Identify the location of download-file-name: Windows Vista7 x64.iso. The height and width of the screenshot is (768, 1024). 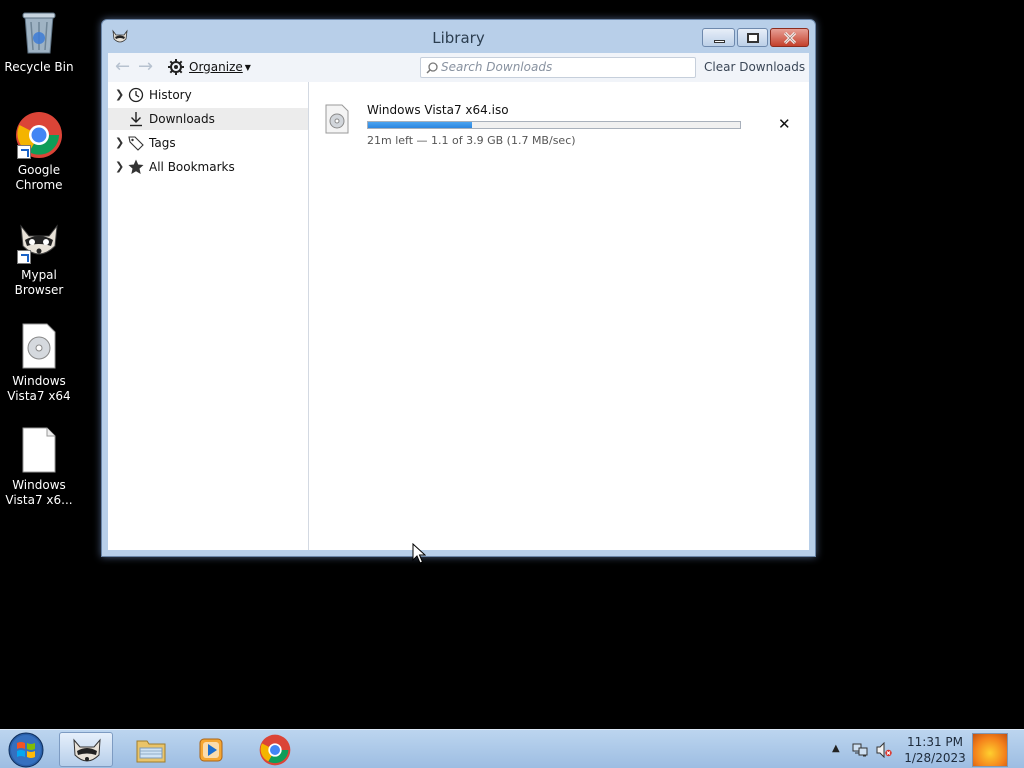
(438, 110).